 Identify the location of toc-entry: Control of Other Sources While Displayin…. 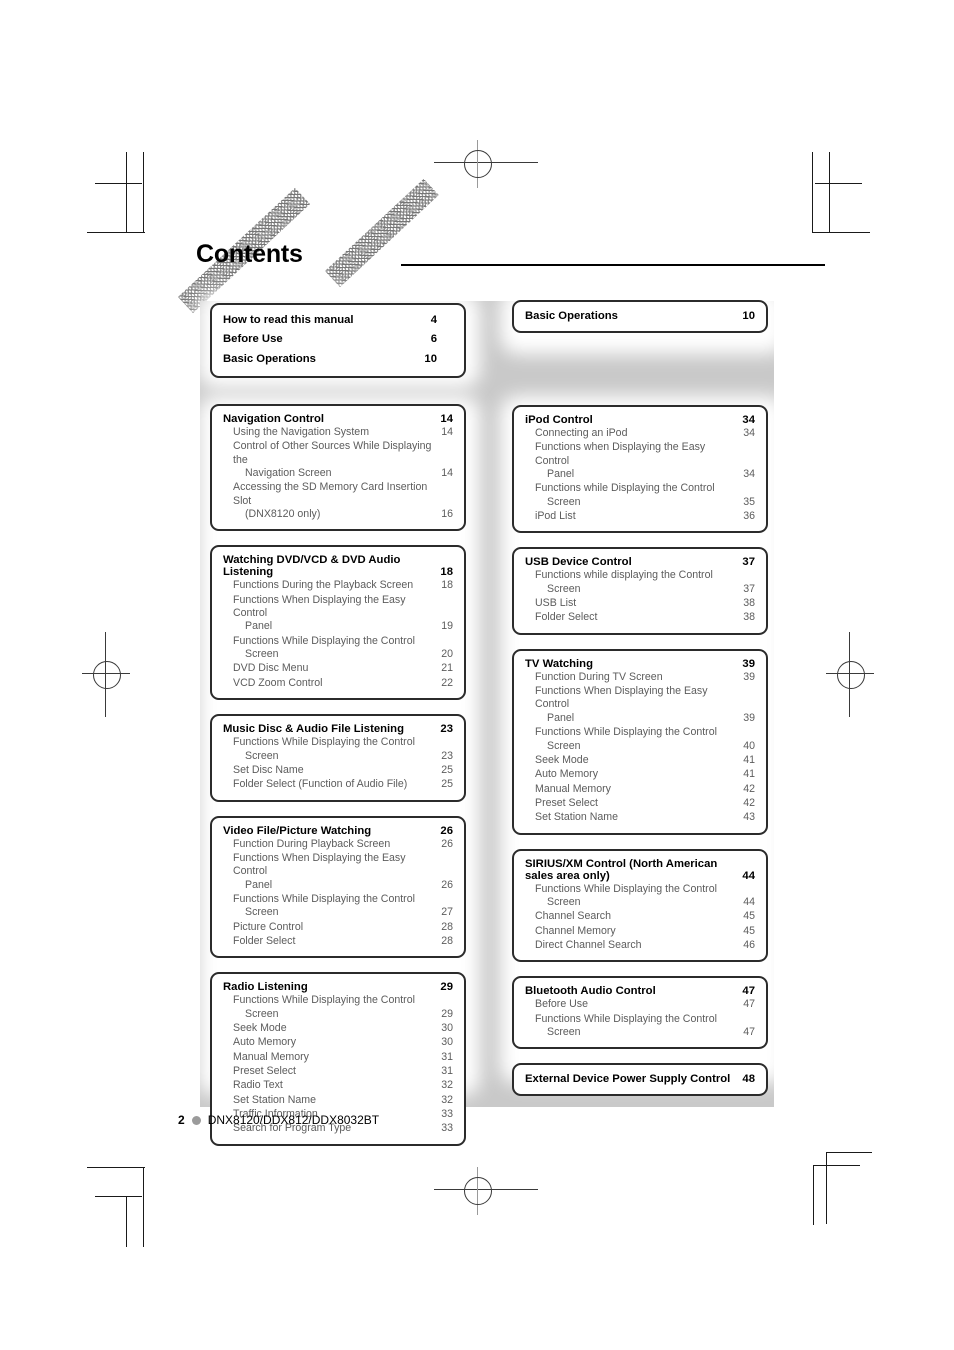
(338, 460).